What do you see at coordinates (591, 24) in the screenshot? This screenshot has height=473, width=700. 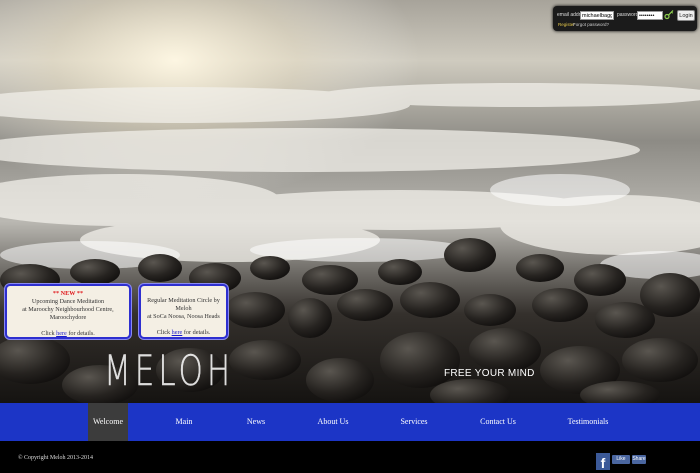 I see `forgot-password-link: Forgot password?` at bounding box center [591, 24].